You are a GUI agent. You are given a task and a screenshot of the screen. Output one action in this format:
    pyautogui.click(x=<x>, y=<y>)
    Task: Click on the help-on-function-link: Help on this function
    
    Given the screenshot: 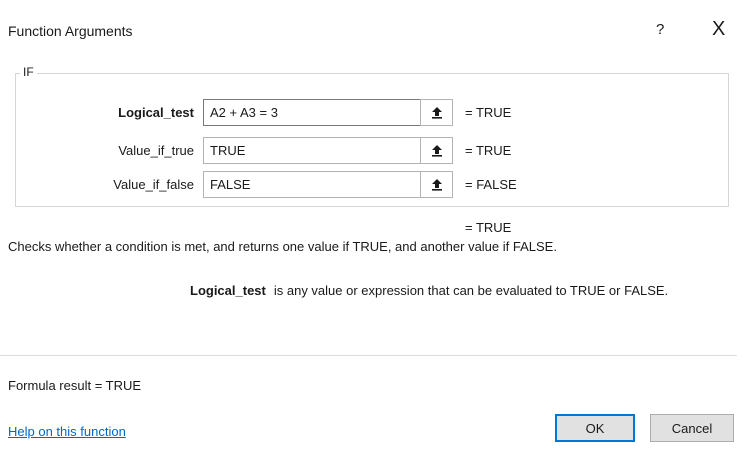 What is the action you would take?
    pyautogui.click(x=67, y=431)
    